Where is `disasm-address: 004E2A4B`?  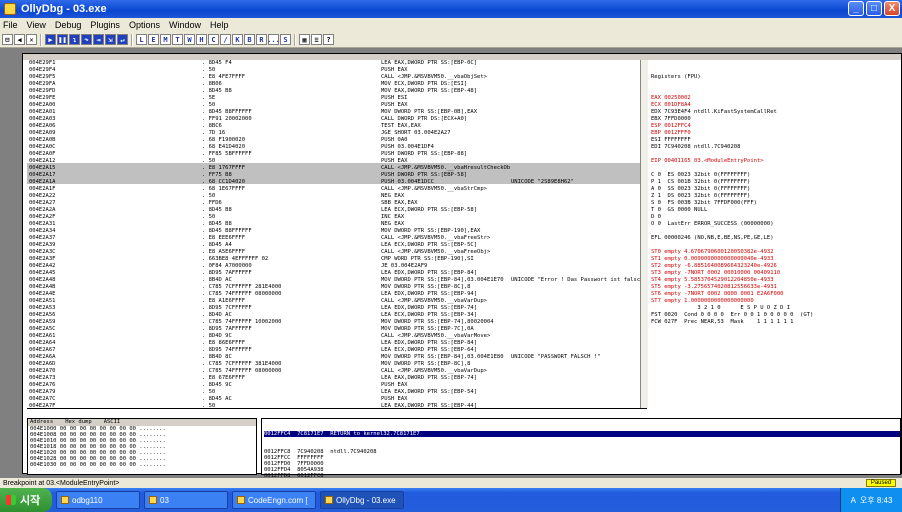 disasm-address: 004E2A4B is located at coordinates (56, 287).